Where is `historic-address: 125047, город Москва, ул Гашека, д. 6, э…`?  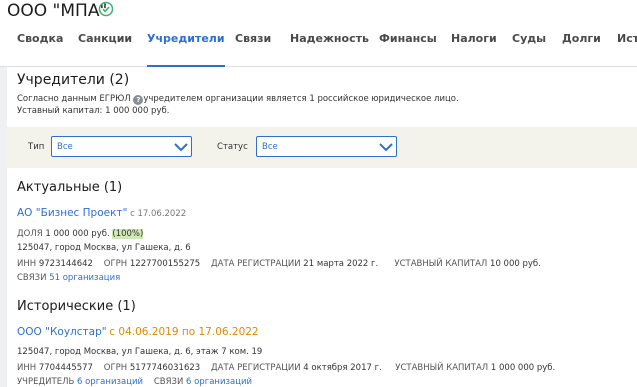 historic-address: 125047, город Москва, ул Гашека, д. 6, э… is located at coordinates (140, 352).